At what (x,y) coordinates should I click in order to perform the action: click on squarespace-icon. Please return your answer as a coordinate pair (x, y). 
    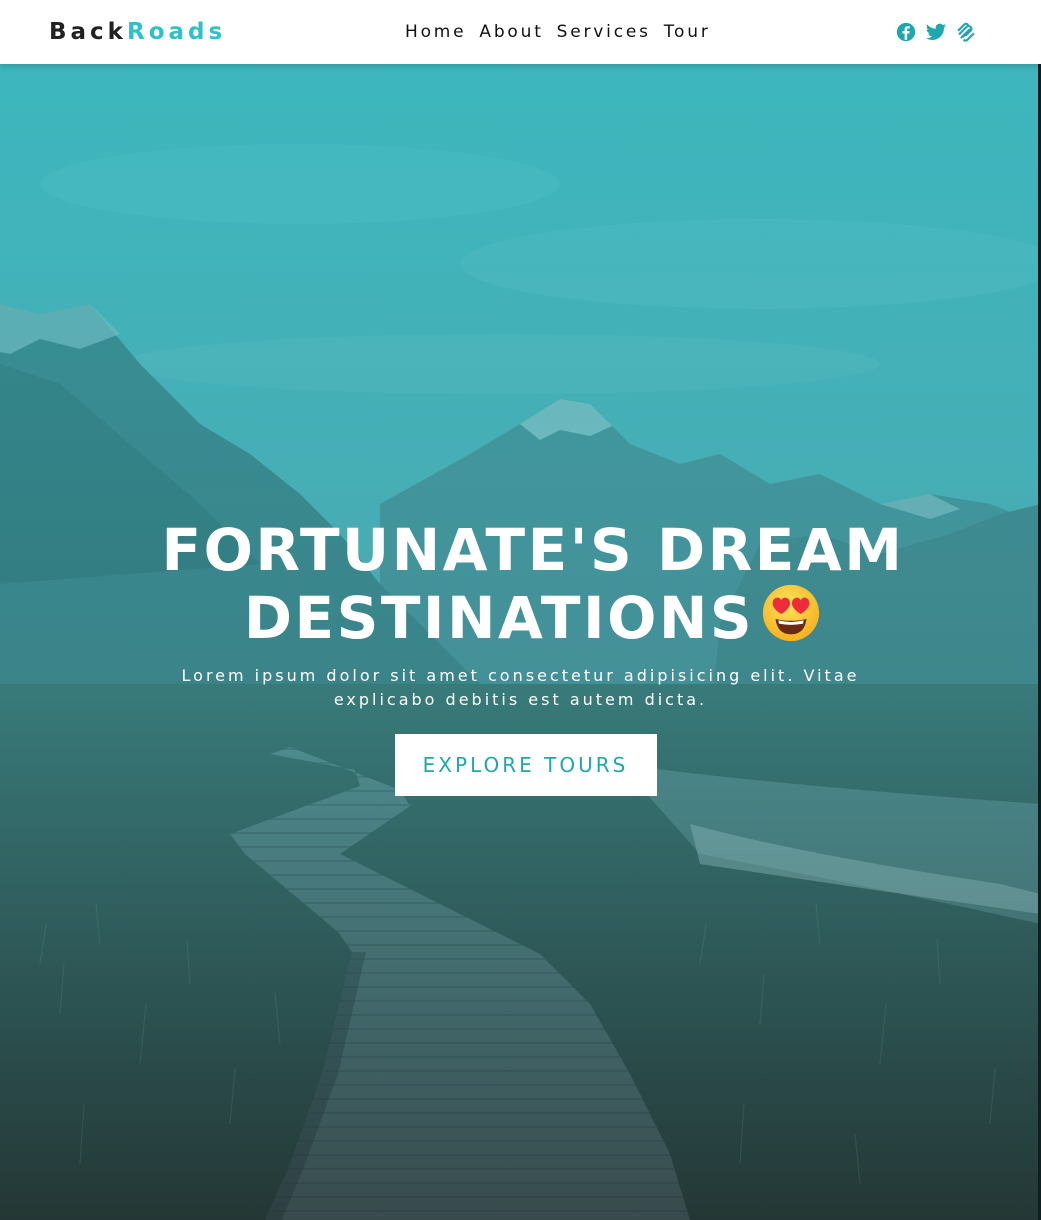
    Looking at the image, I should click on (966, 32).